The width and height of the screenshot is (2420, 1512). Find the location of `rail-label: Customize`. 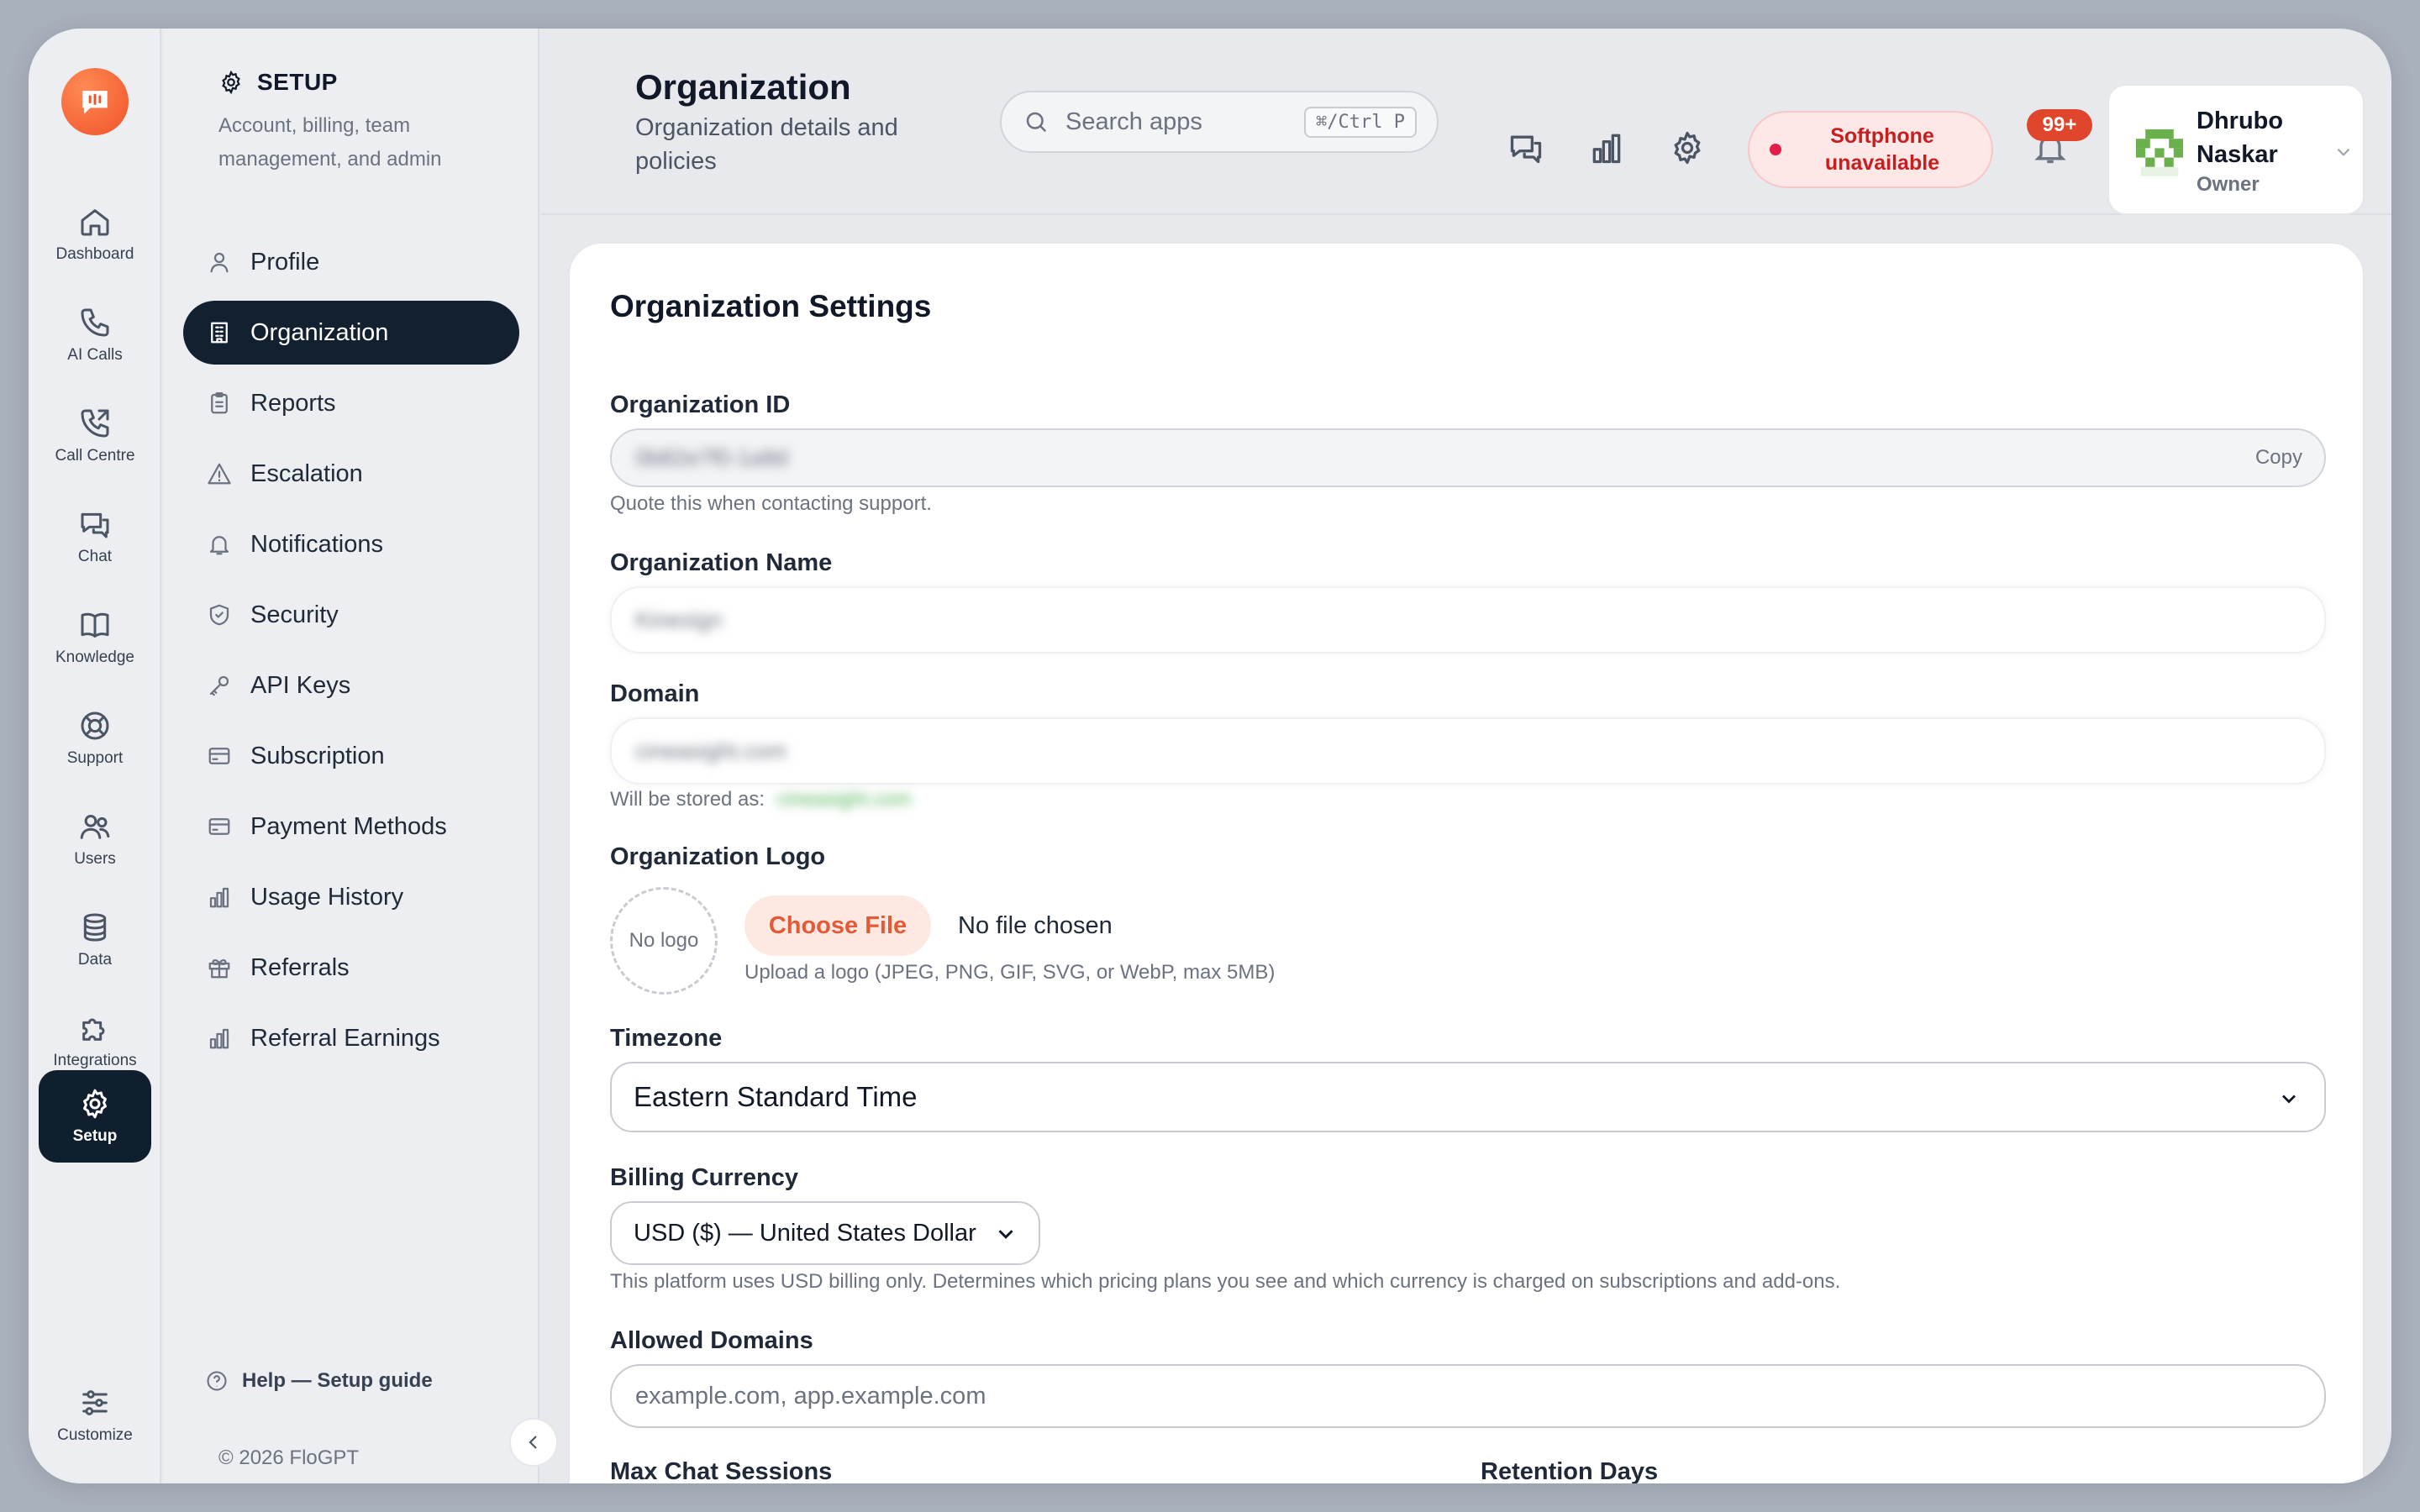

rail-label: Customize is located at coordinates (95, 1435).